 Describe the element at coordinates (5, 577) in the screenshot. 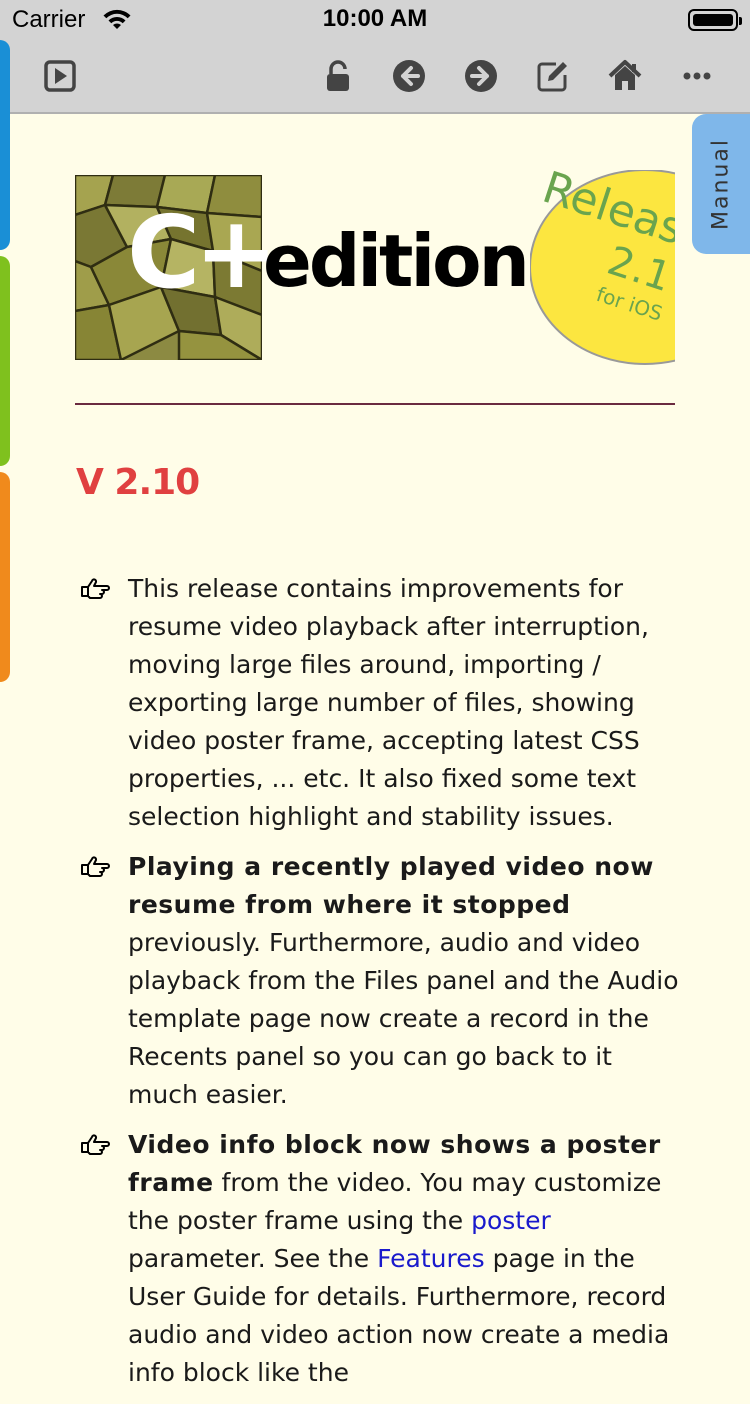

I see `side-tab-orange` at that location.